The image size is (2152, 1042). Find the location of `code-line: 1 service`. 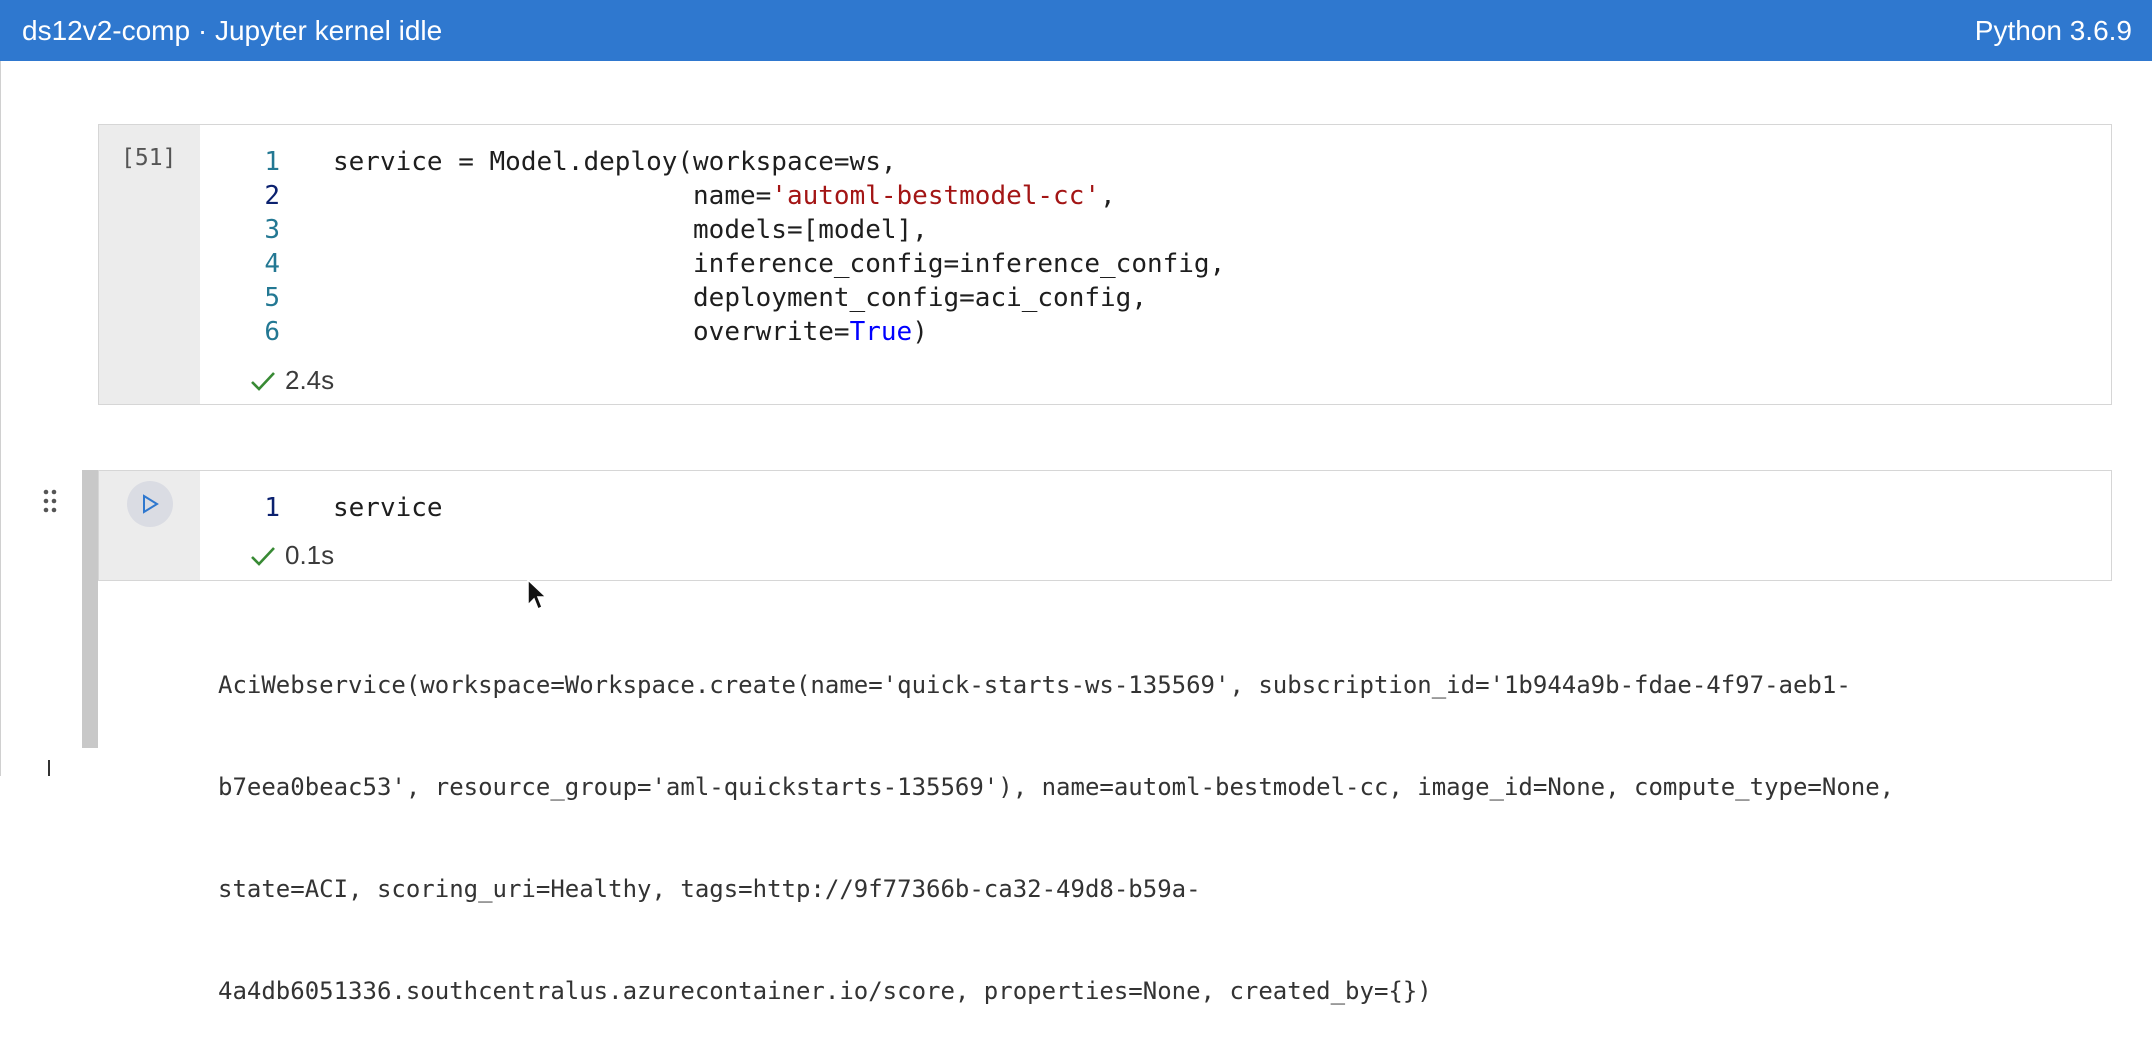

code-line: 1 service is located at coordinates (1155, 508).